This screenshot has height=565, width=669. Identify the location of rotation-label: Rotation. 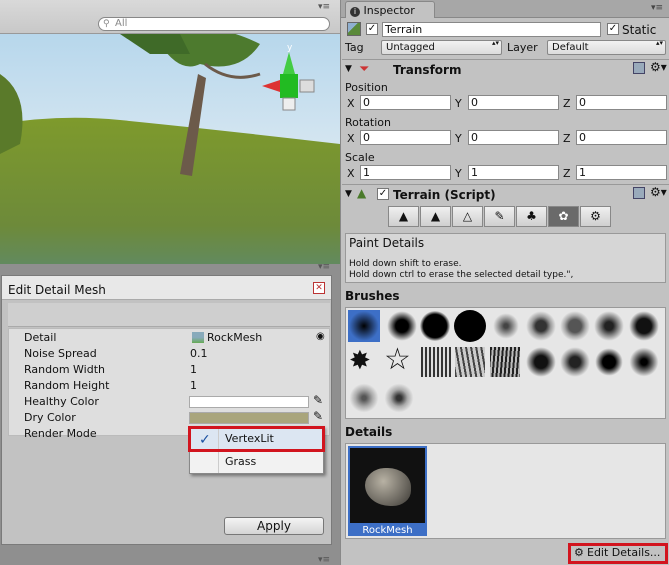
(368, 122).